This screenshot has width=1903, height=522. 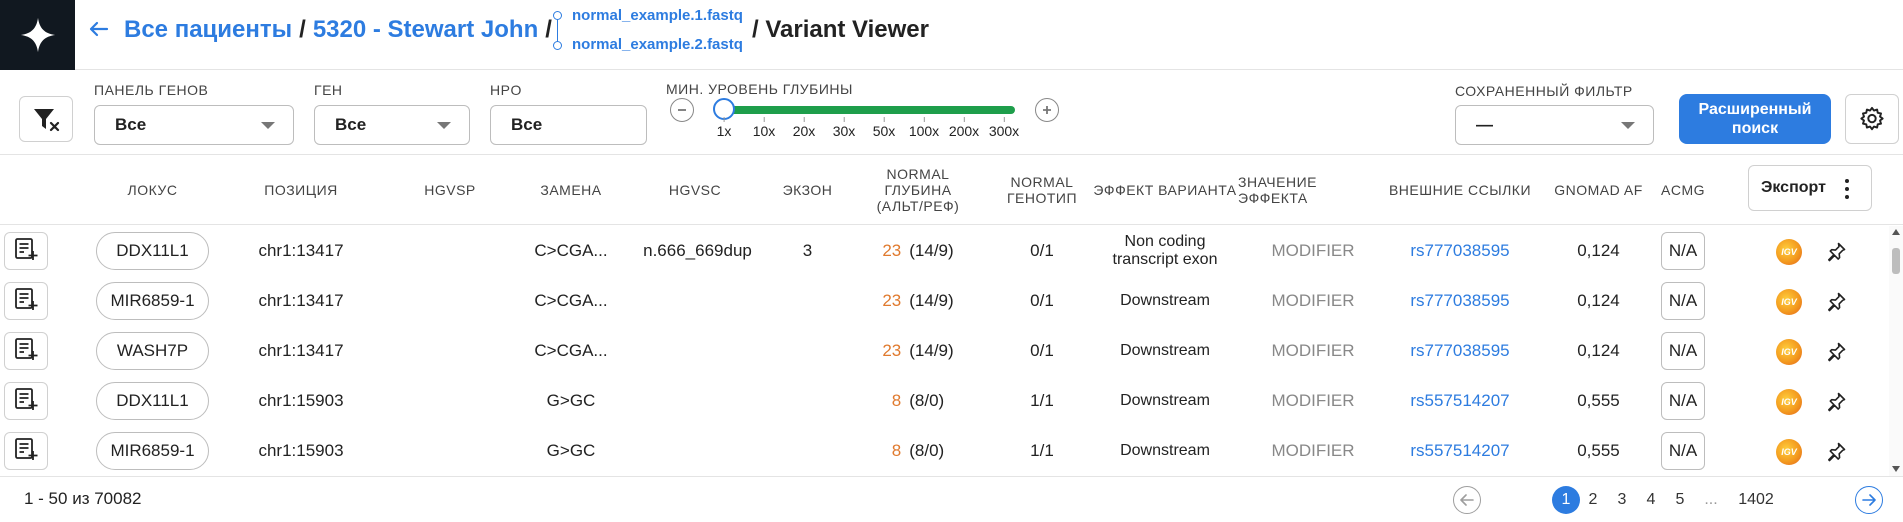 What do you see at coordinates (1847, 189) in the screenshot?
I see `kebab-icon` at bounding box center [1847, 189].